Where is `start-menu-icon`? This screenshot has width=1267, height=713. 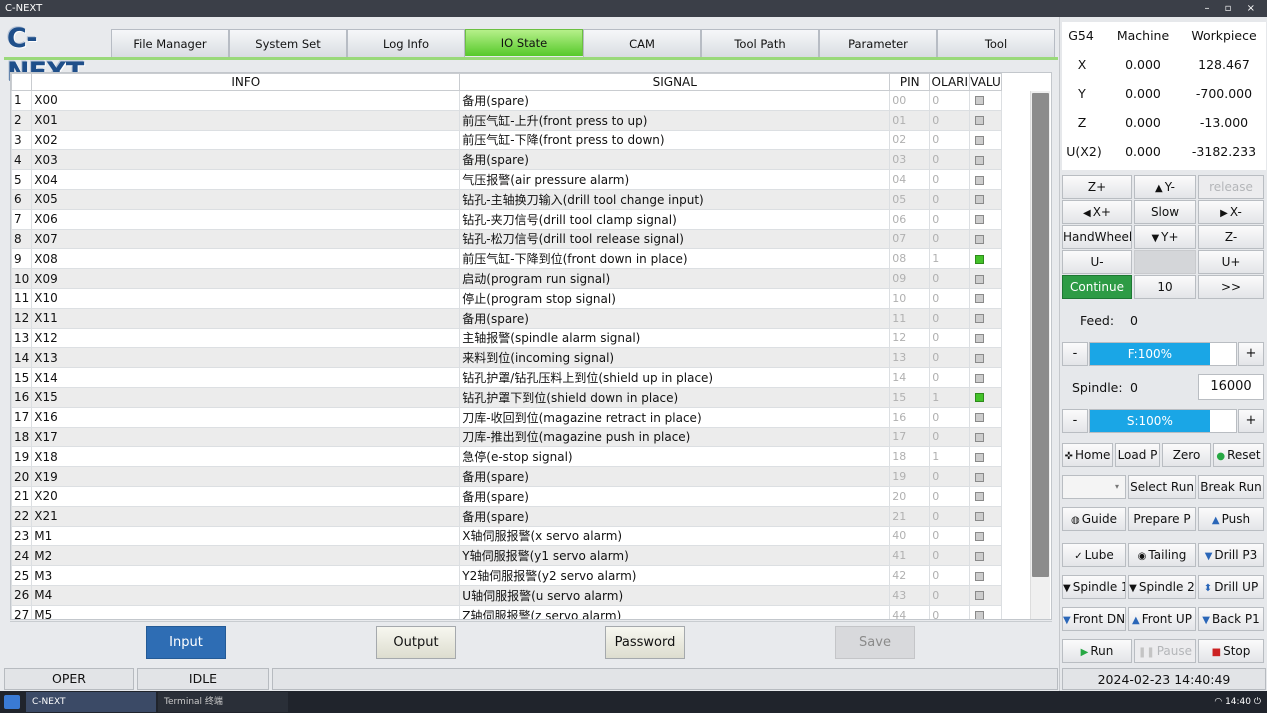
start-menu-icon is located at coordinates (12, 702).